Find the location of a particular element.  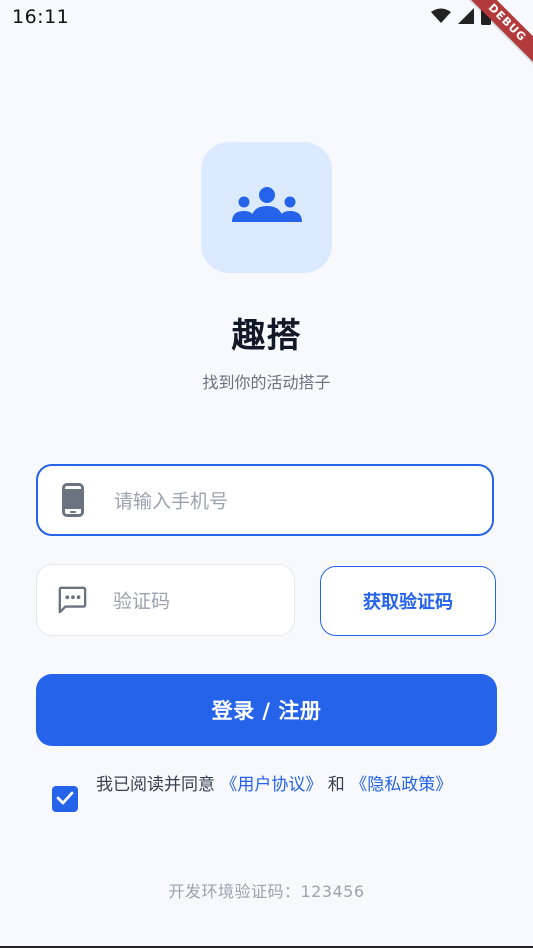

app-logo is located at coordinates (266, 207).